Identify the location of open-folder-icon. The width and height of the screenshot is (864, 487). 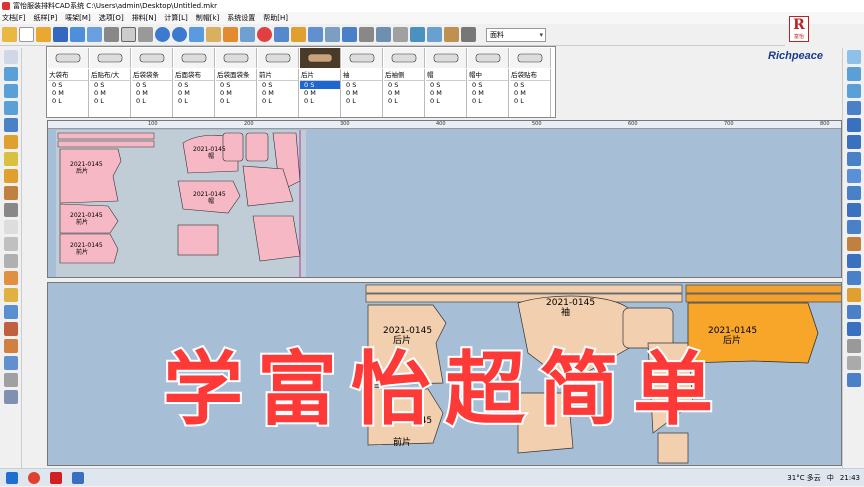
(9, 34).